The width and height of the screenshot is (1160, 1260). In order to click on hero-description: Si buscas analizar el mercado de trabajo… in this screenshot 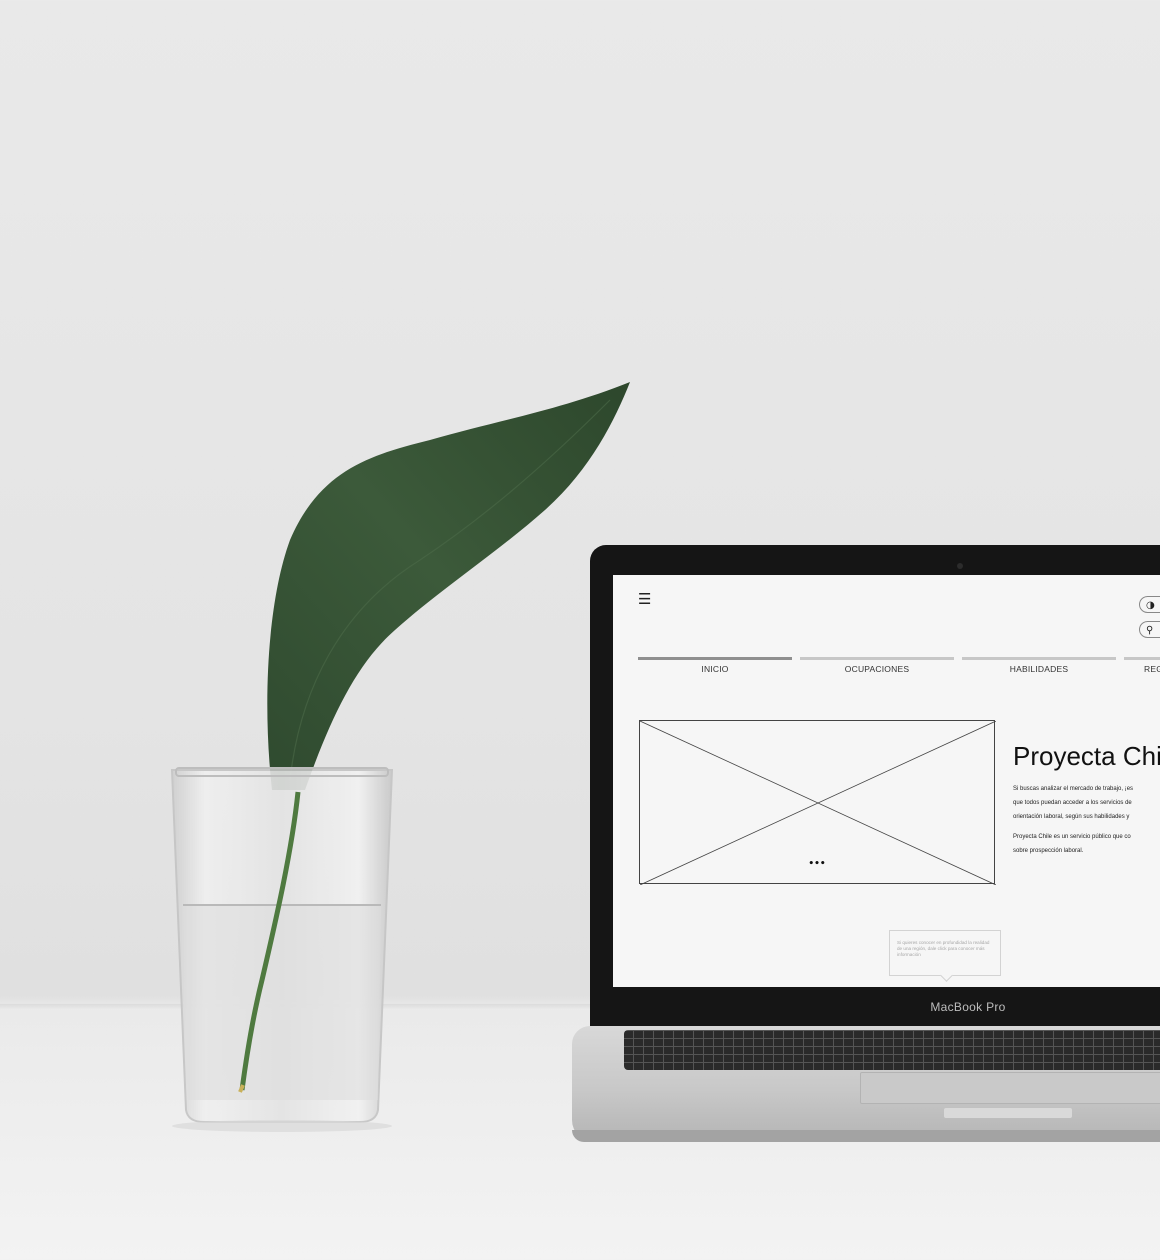, I will do `click(1086, 820)`.